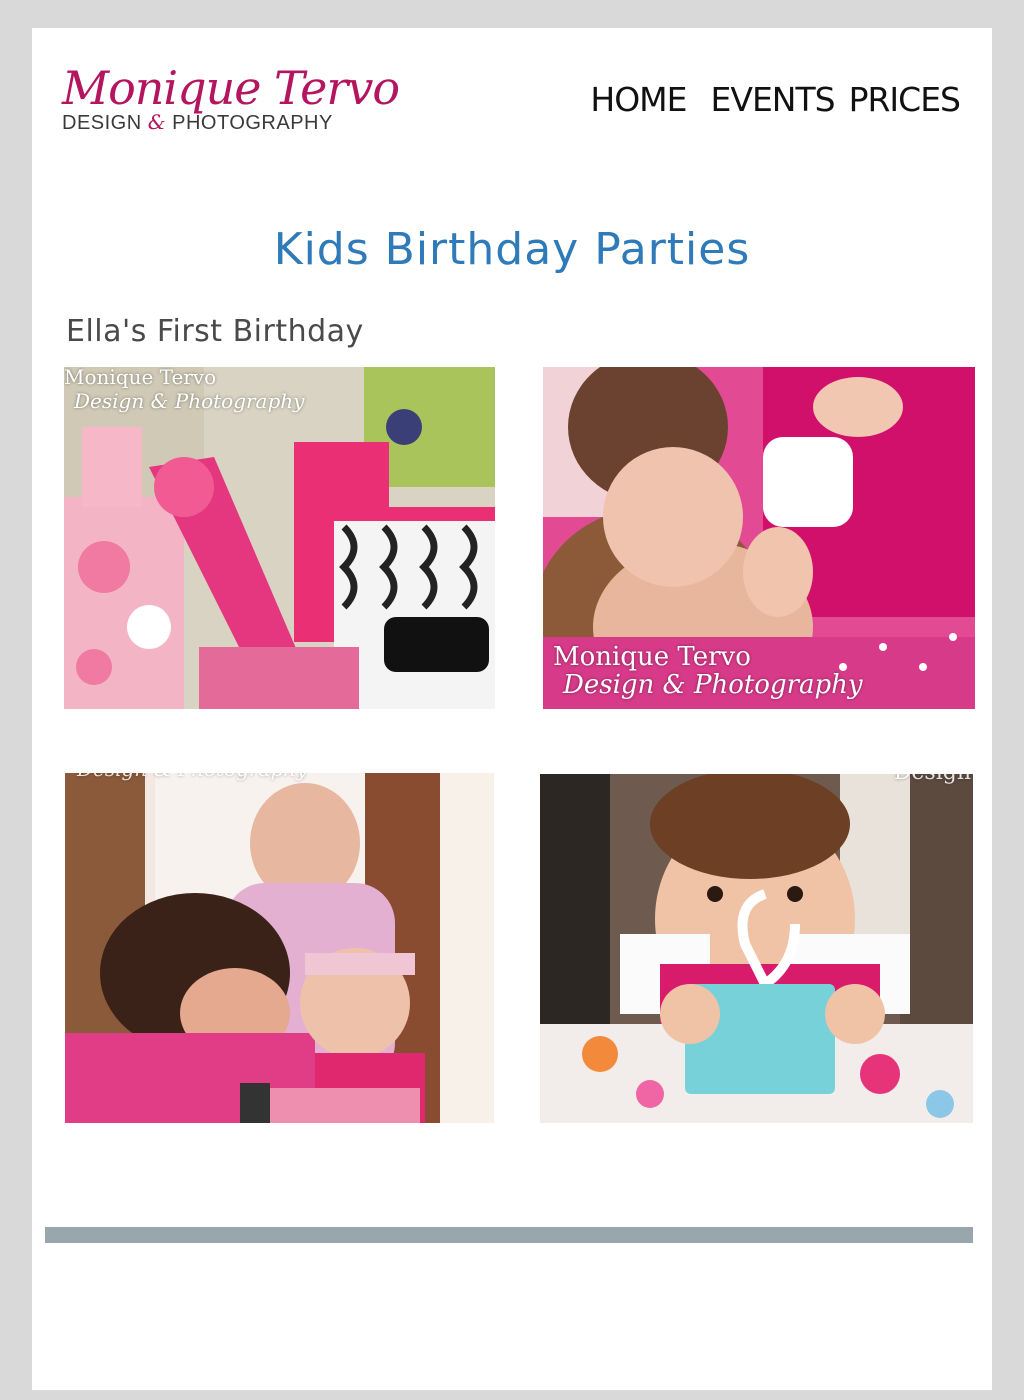 This screenshot has width=1024, height=1400. I want to click on tagline-right: PHOTOGRAPHY, so click(252, 123).